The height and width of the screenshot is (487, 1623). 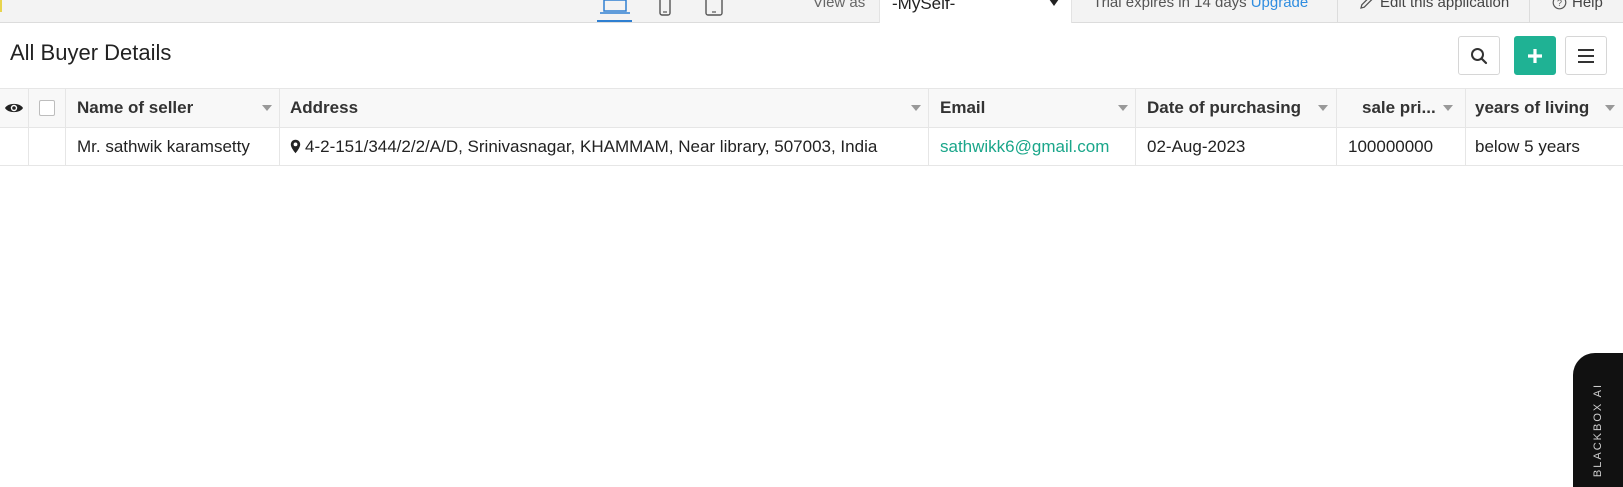 I want to click on column-visibility-toggle, so click(x=14, y=108).